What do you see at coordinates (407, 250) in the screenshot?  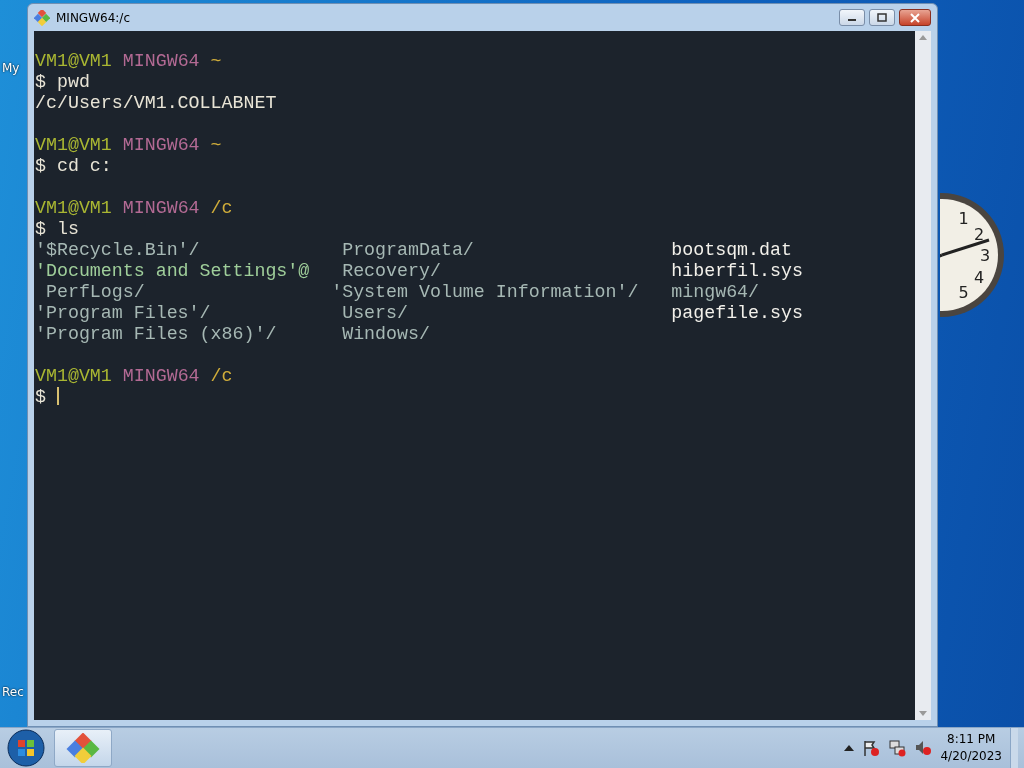 I see `directory-name: ProgramData/` at bounding box center [407, 250].